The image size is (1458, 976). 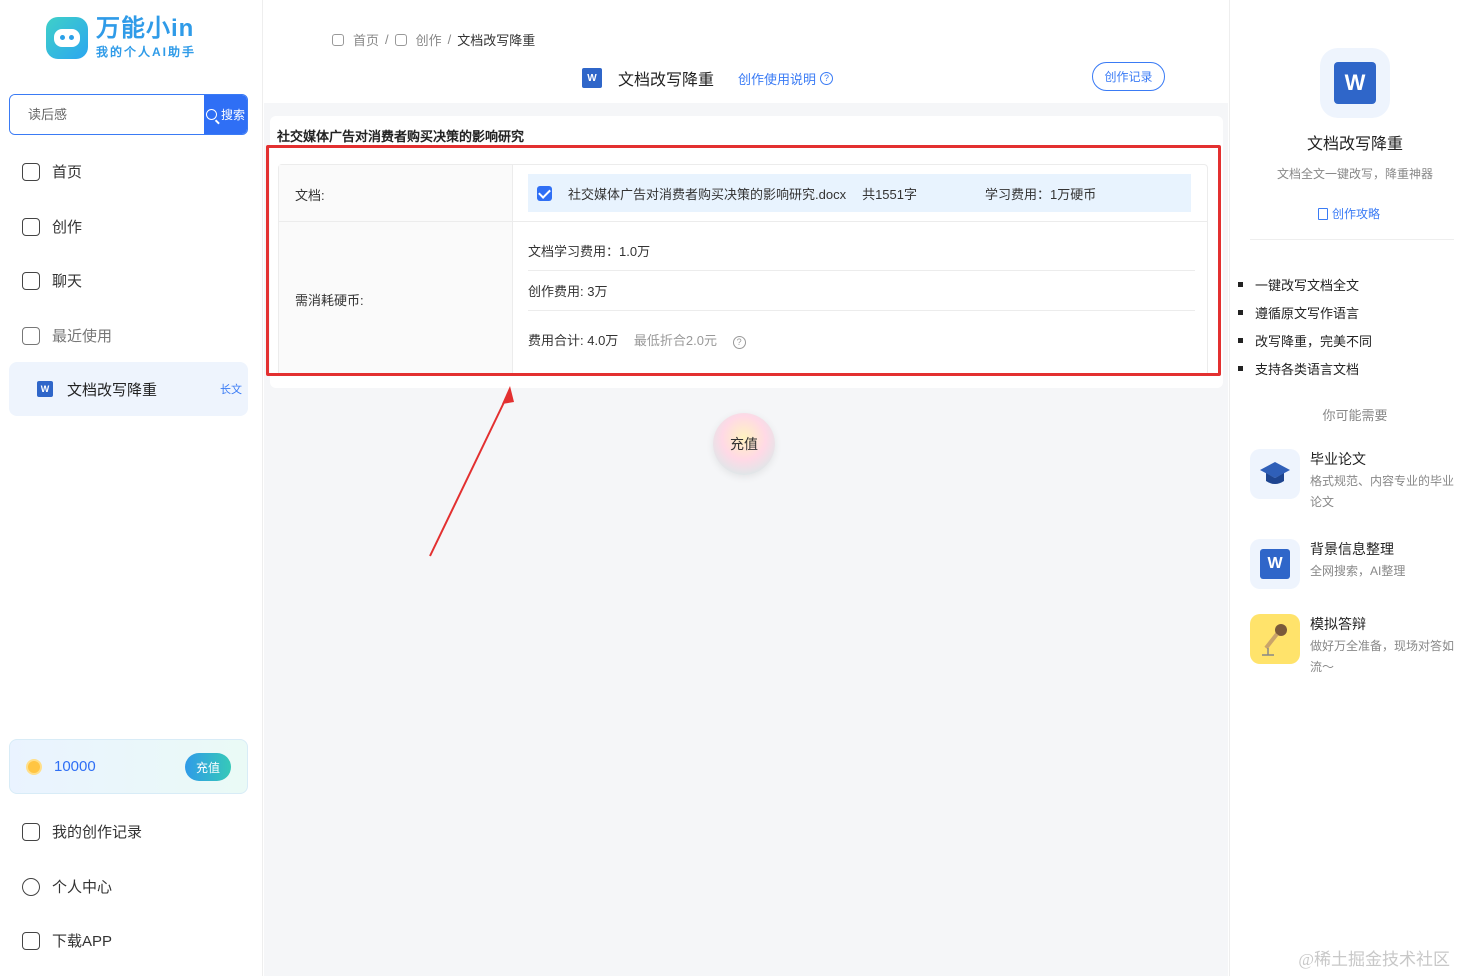 I want to click on recommendation-defense: 模拟答辩 做好万全准备，现场对答如流～, so click(x=1354, y=646).